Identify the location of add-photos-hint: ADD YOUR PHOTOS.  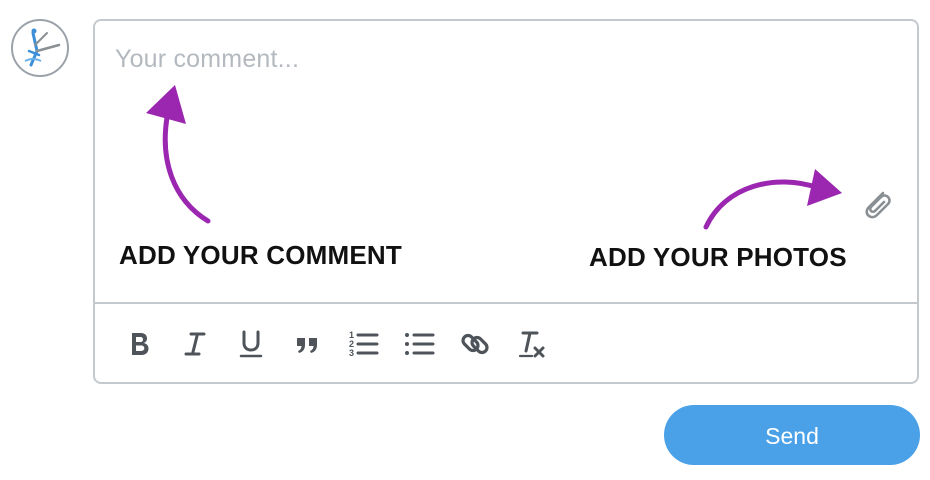
(718, 257).